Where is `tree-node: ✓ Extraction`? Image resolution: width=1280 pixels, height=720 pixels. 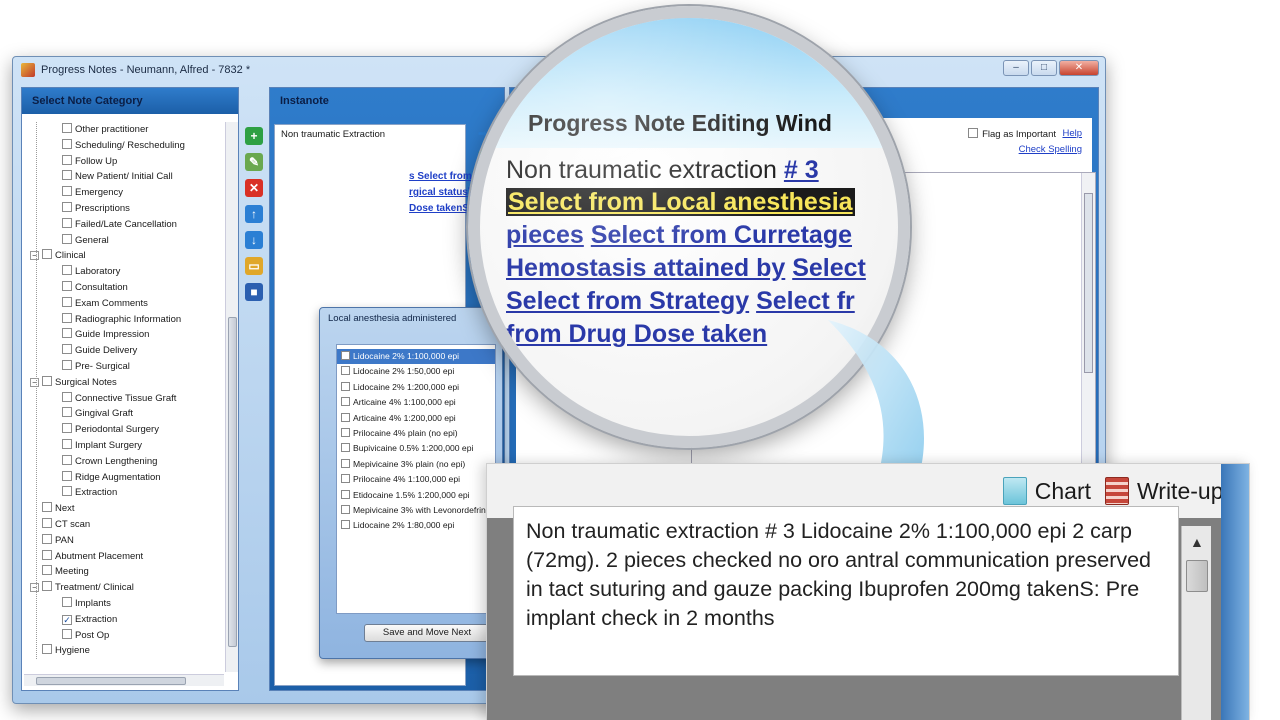 tree-node: ✓ Extraction is located at coordinates (89, 619).